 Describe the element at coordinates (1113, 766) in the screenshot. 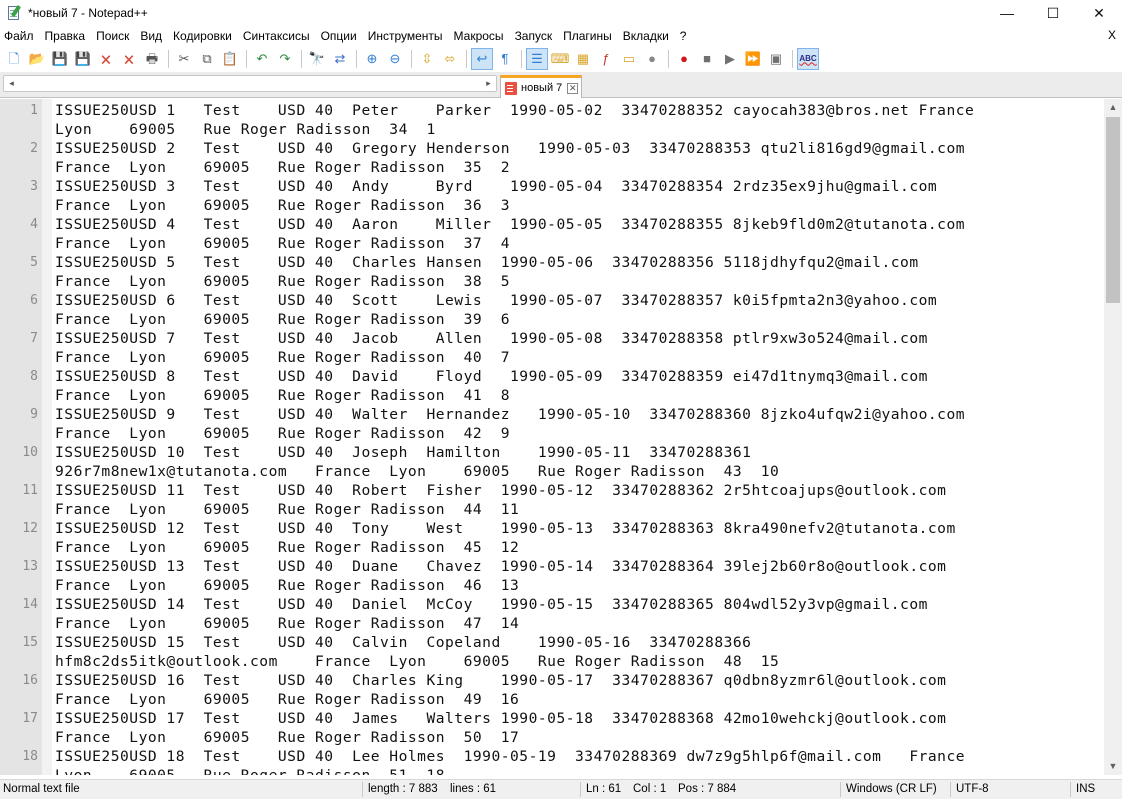

I see `scroll-down-icon: ▼` at that location.